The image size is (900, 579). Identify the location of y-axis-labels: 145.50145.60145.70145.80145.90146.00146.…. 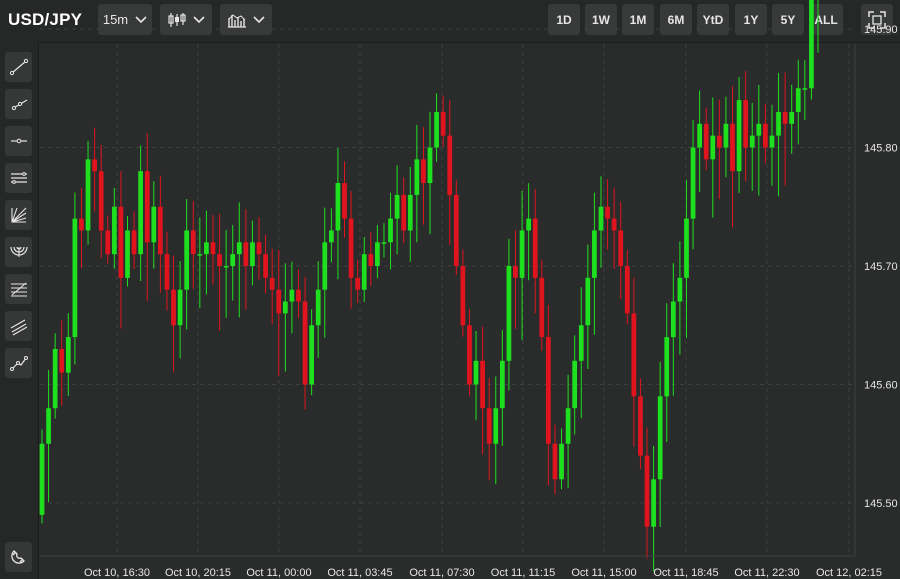
(881, 267).